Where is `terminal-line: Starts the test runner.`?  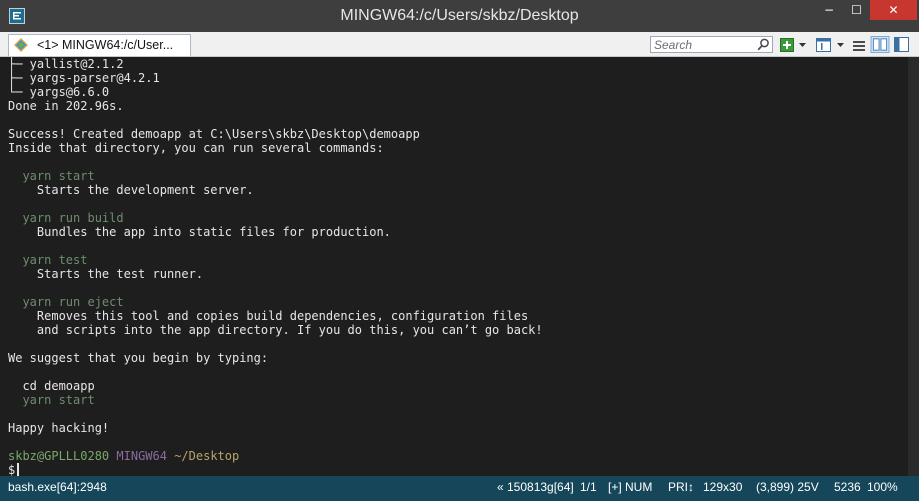
terminal-line: Starts the test runner. is located at coordinates (106, 274).